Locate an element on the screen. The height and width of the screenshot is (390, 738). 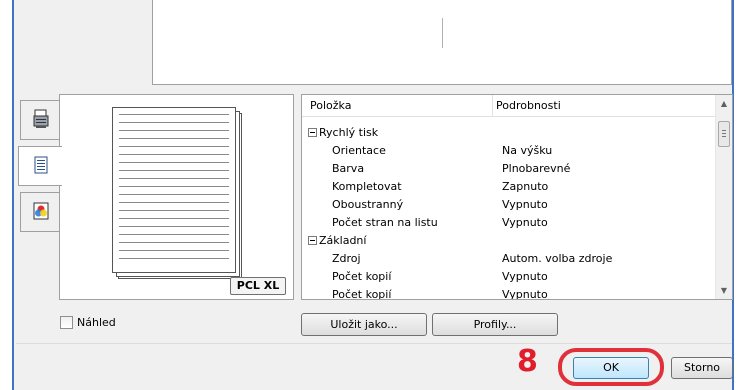
scroll-up-arrow-icon: ▲ is located at coordinates (724, 103).